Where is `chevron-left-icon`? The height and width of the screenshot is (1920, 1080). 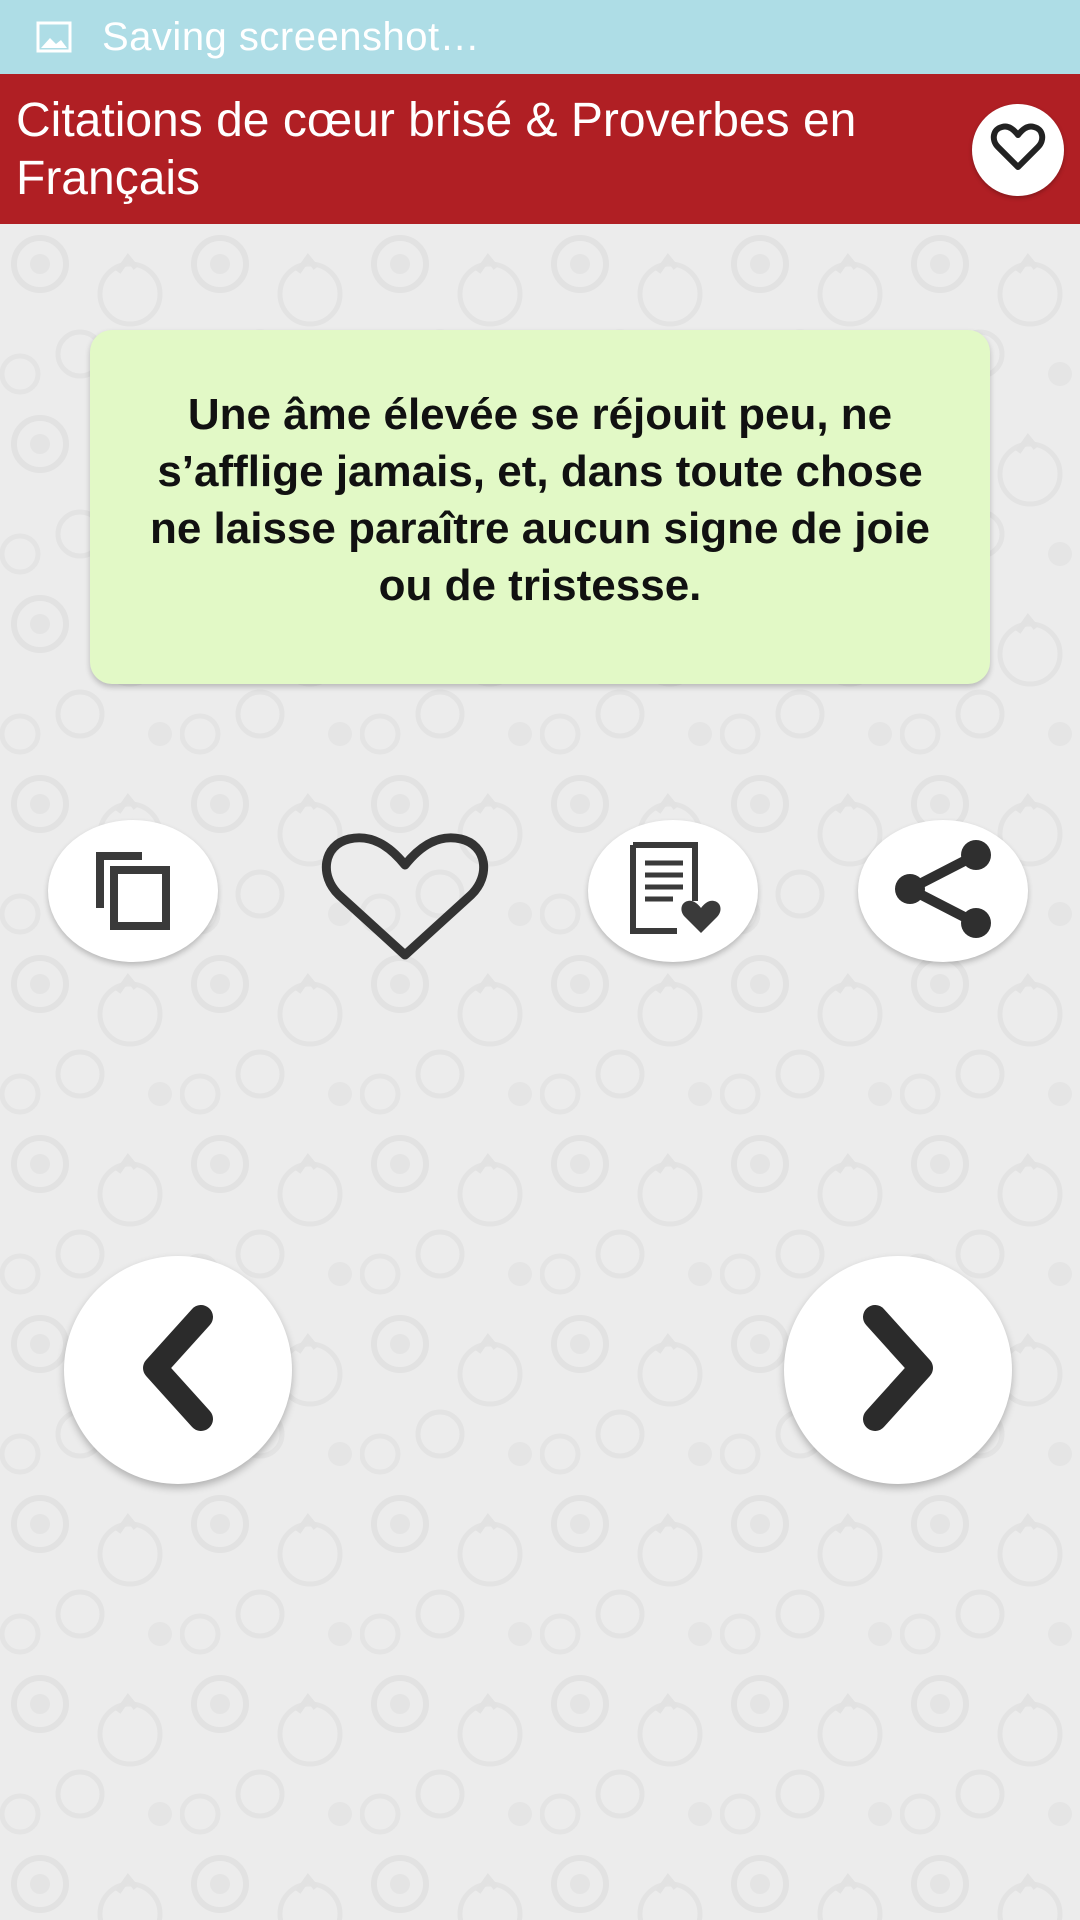 chevron-left-icon is located at coordinates (178, 1370).